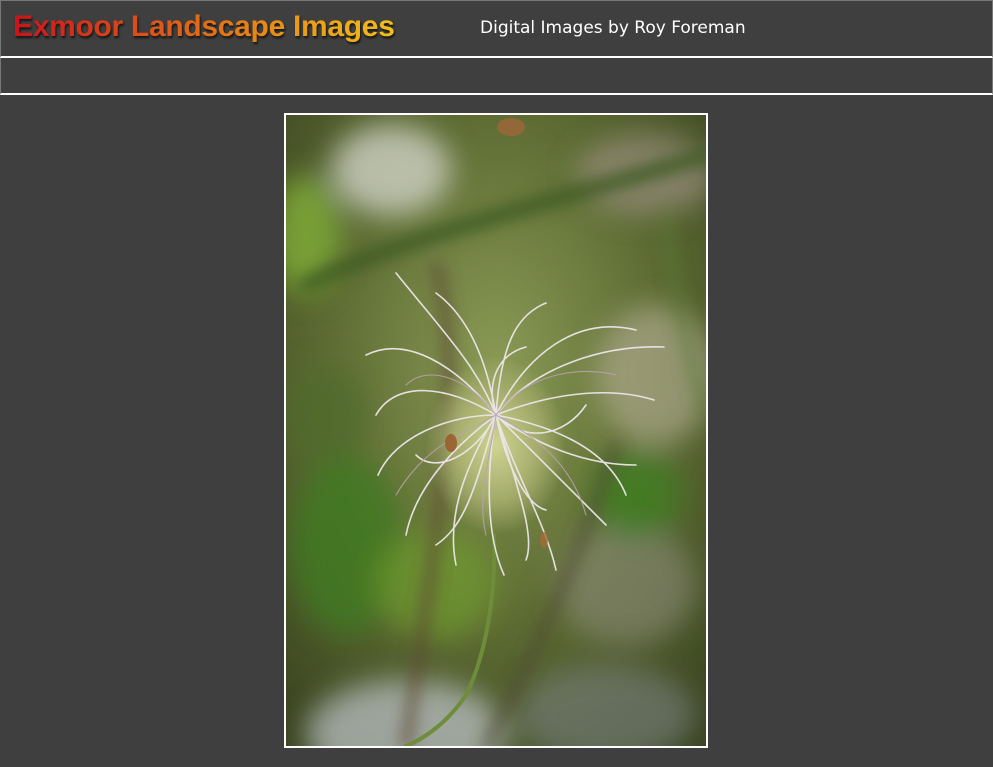 The image size is (993, 767). Describe the element at coordinates (613, 28) in the screenshot. I see `site-subtitle: Digital Images by Roy Foreman` at that location.